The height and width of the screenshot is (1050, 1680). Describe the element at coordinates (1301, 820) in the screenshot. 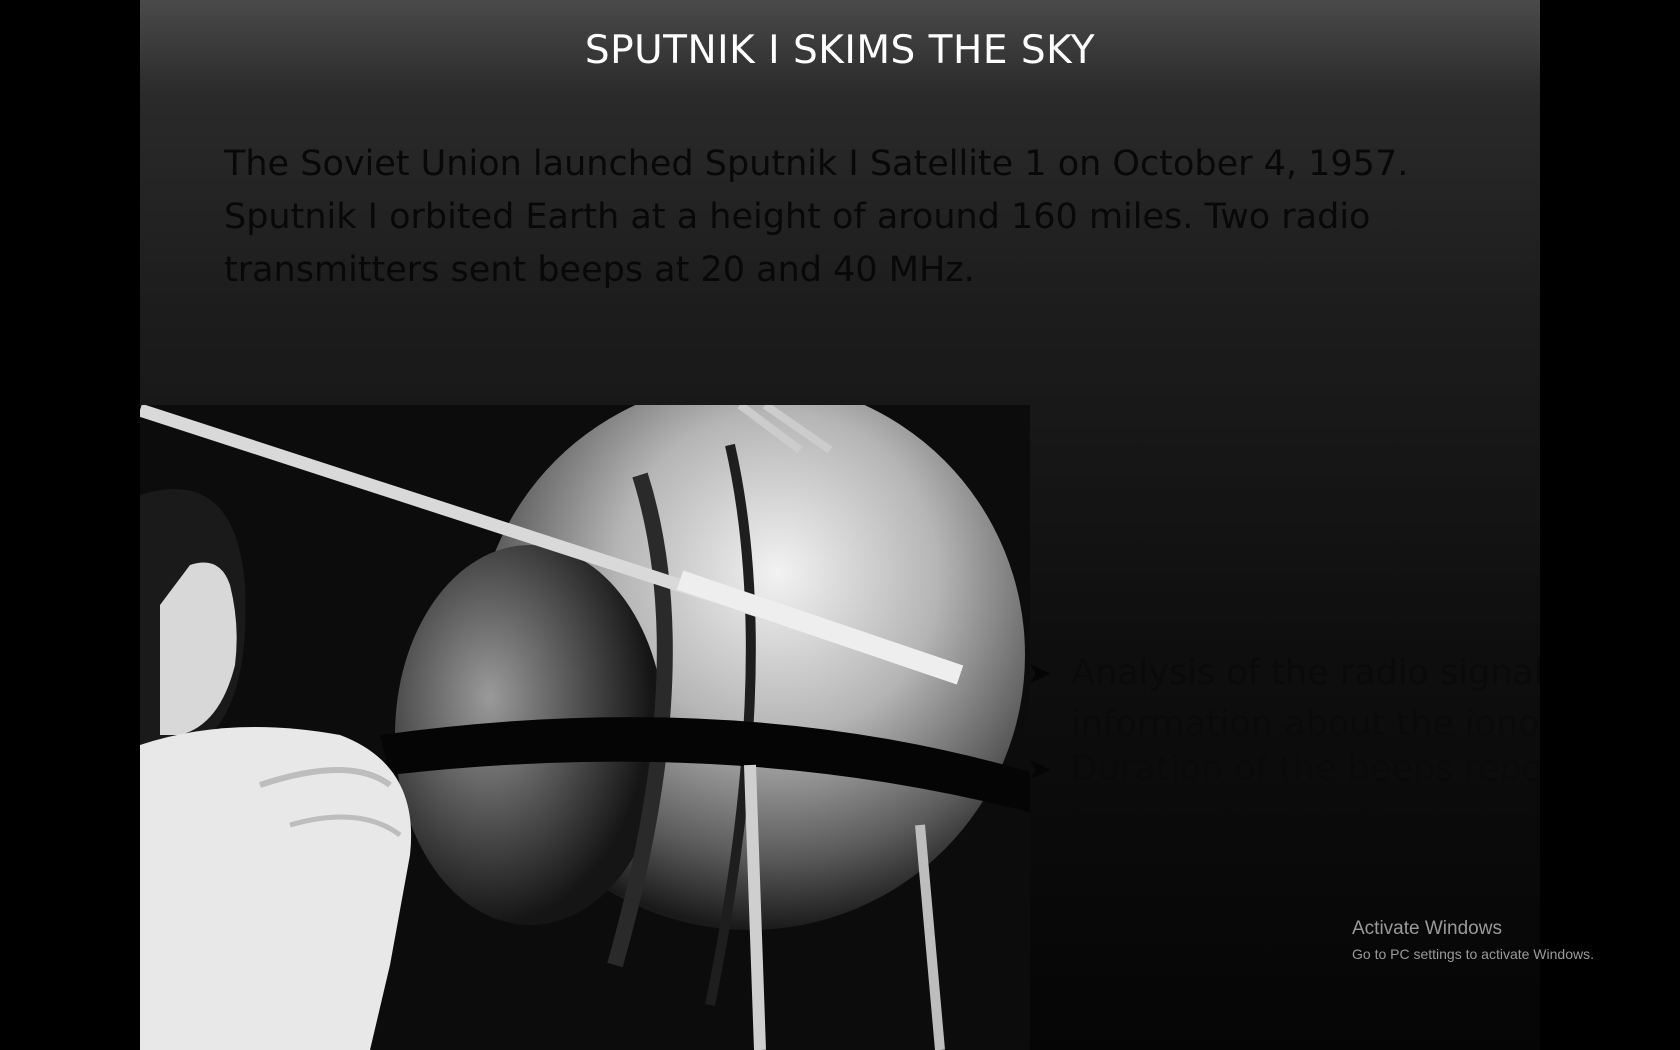

I see `bullet-line: temperature and pressure` at that location.